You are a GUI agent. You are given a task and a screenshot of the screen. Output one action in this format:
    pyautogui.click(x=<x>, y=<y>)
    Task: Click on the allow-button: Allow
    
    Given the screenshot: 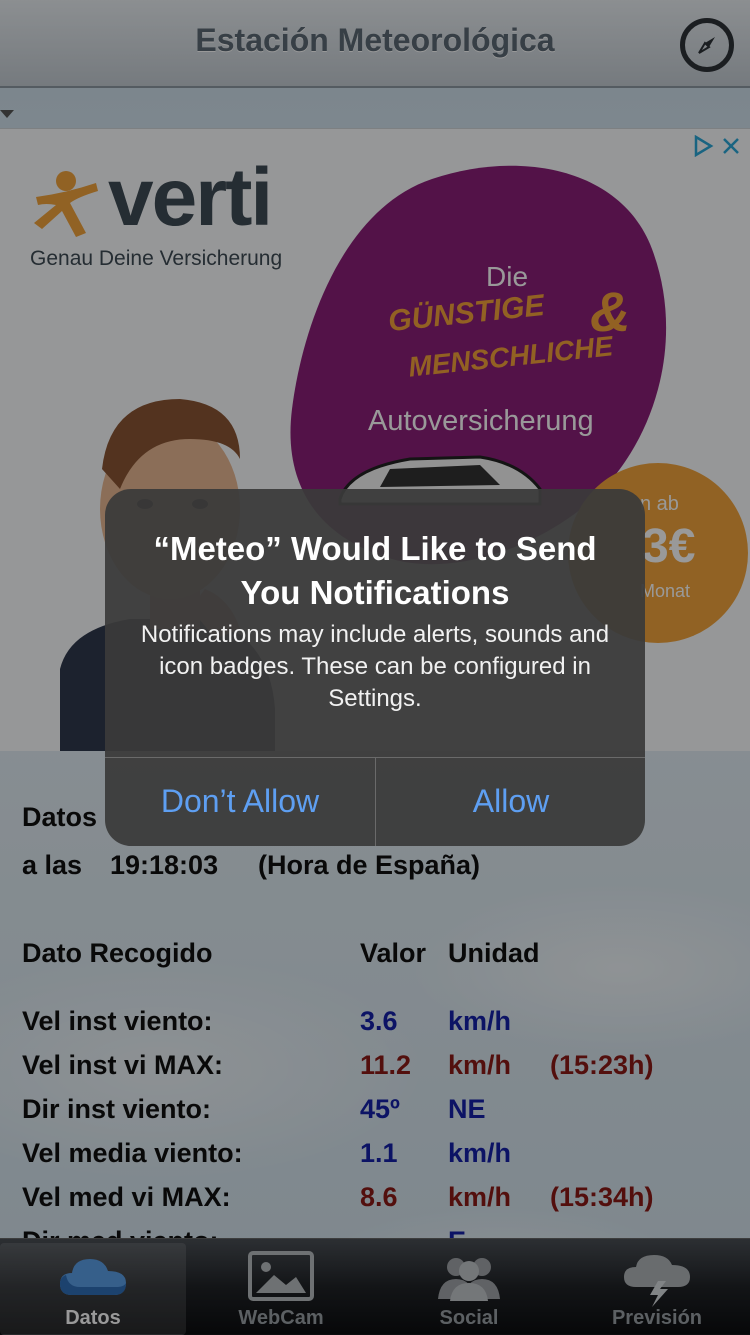 What is the action you would take?
    pyautogui.click(x=510, y=801)
    